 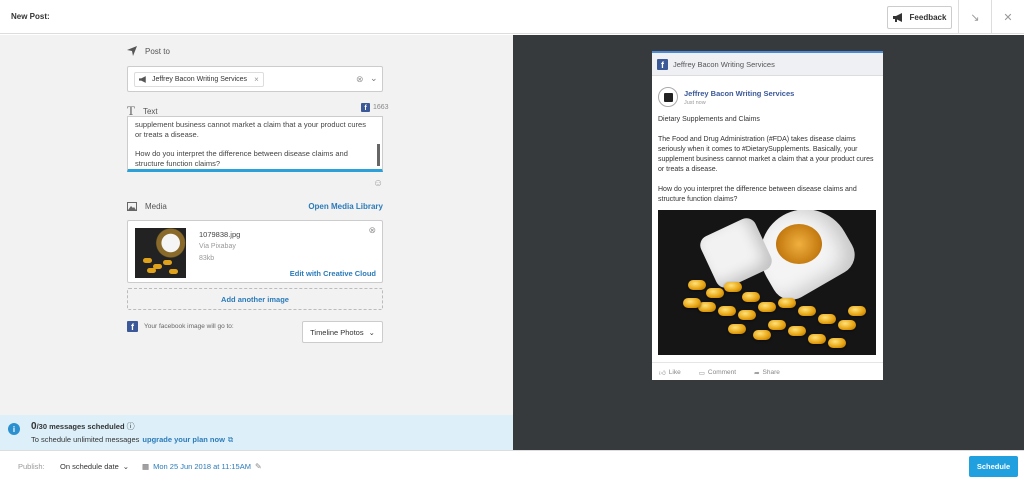 What do you see at coordinates (799, 244) in the screenshot?
I see `bottle-contents` at bounding box center [799, 244].